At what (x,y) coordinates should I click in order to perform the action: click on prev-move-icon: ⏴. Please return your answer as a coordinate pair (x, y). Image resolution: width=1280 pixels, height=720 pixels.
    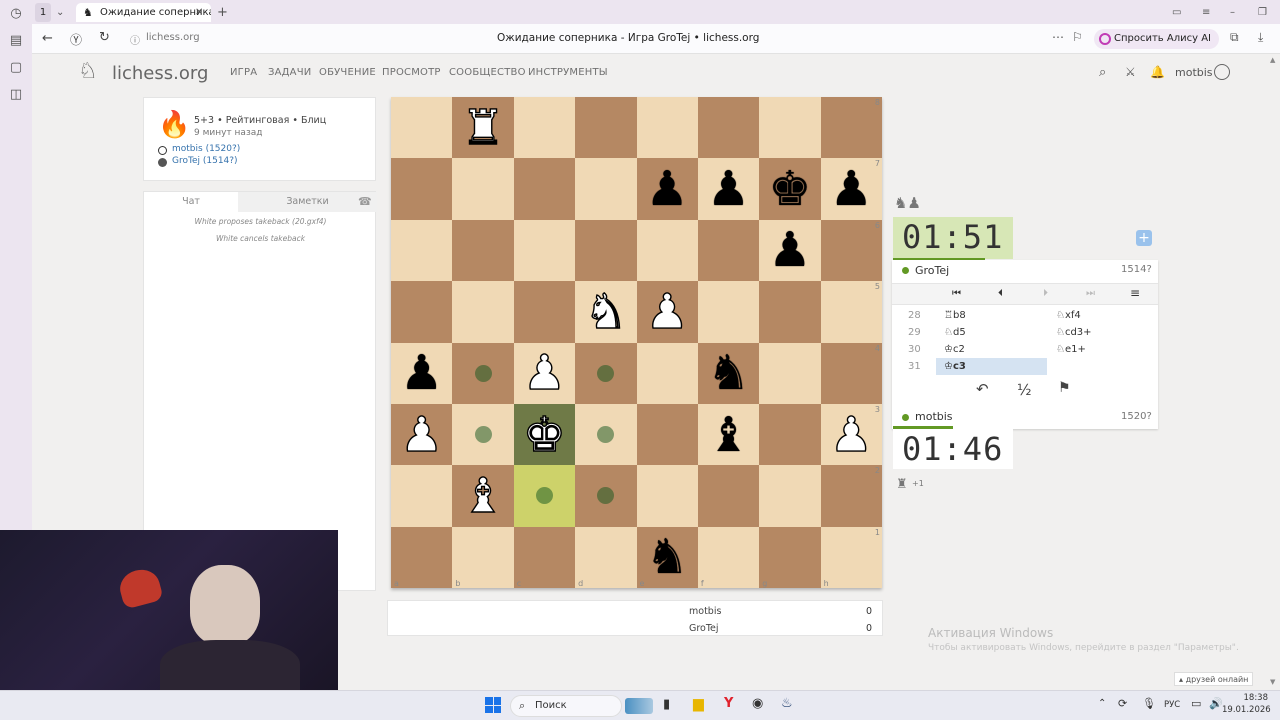
    Looking at the image, I should click on (1000, 293).